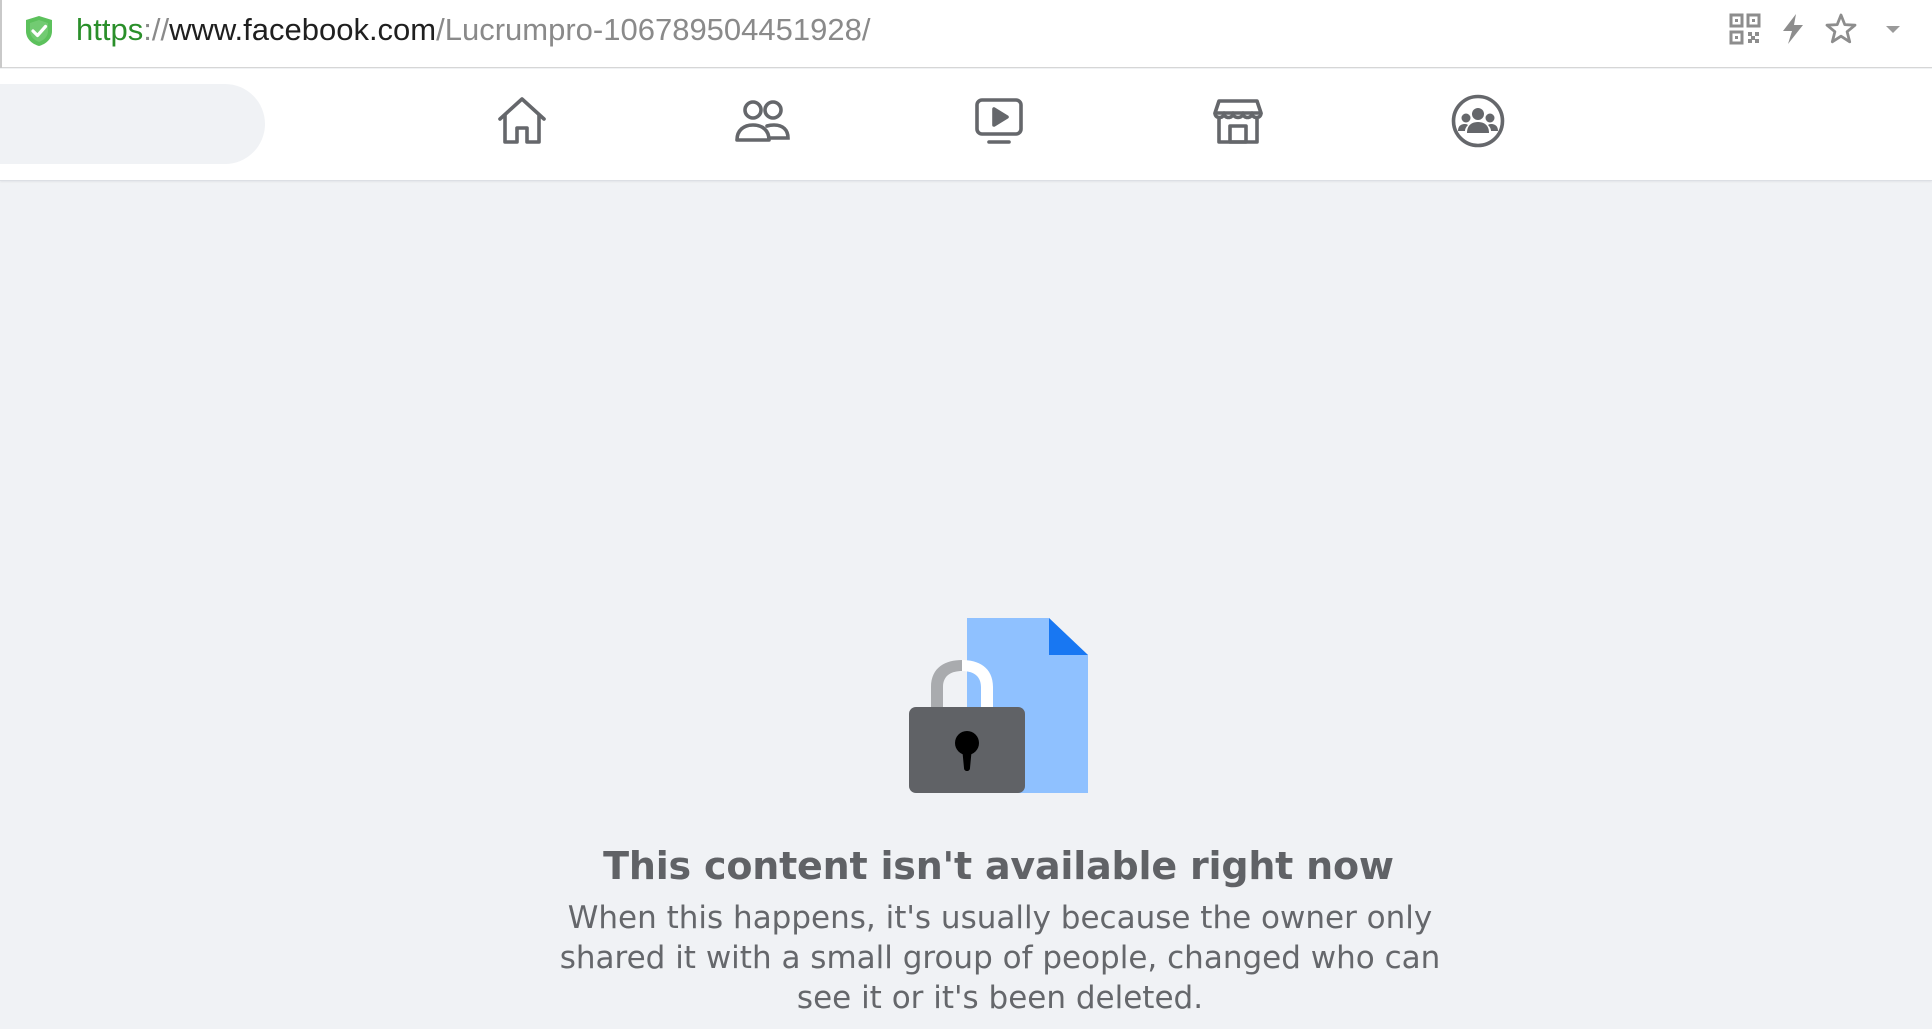 Image resolution: width=1932 pixels, height=1029 pixels. I want to click on unavailable-title: This content isn't available right now, so click(998, 866).